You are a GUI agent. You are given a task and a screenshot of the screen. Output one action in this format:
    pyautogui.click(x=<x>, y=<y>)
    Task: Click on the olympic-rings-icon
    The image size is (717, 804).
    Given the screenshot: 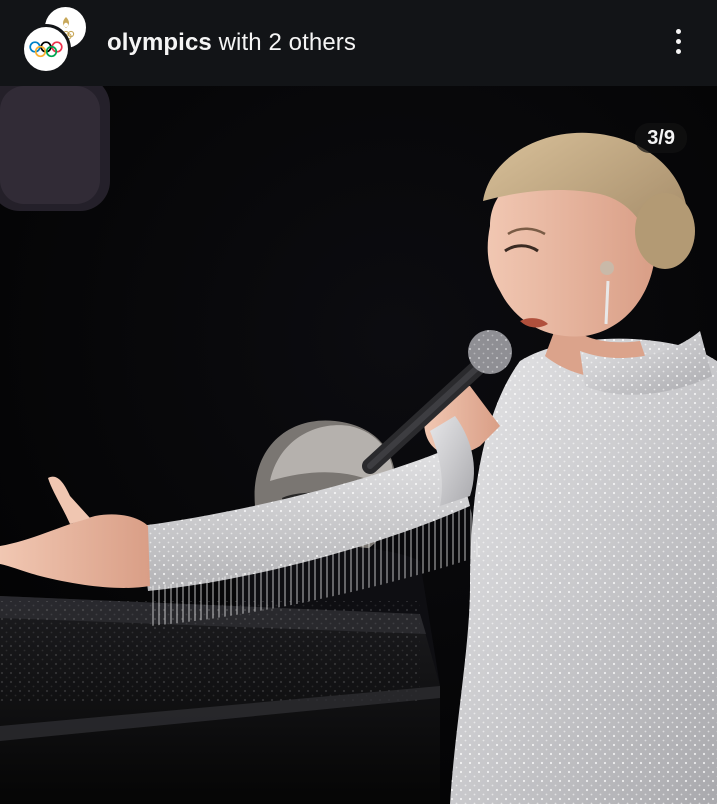 What is the action you would take?
    pyautogui.click(x=46, y=49)
    